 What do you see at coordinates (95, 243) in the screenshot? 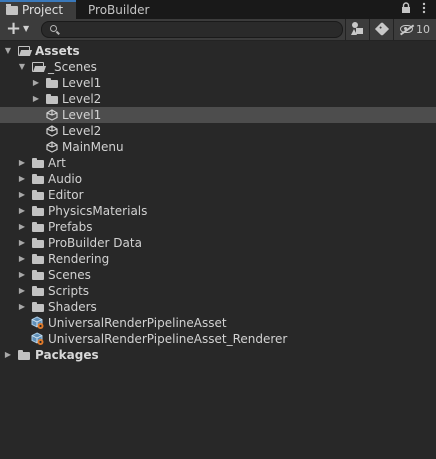
I see `tree-item-label: ProBuilder Data` at bounding box center [95, 243].